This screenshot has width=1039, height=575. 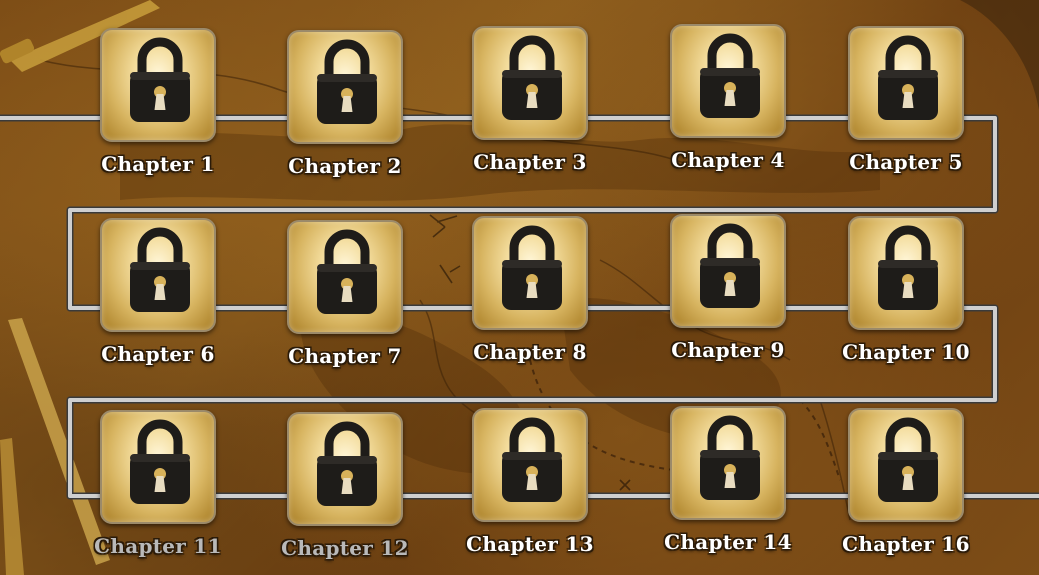 What do you see at coordinates (158, 546) in the screenshot?
I see `chapter-label: Chapter 11` at bounding box center [158, 546].